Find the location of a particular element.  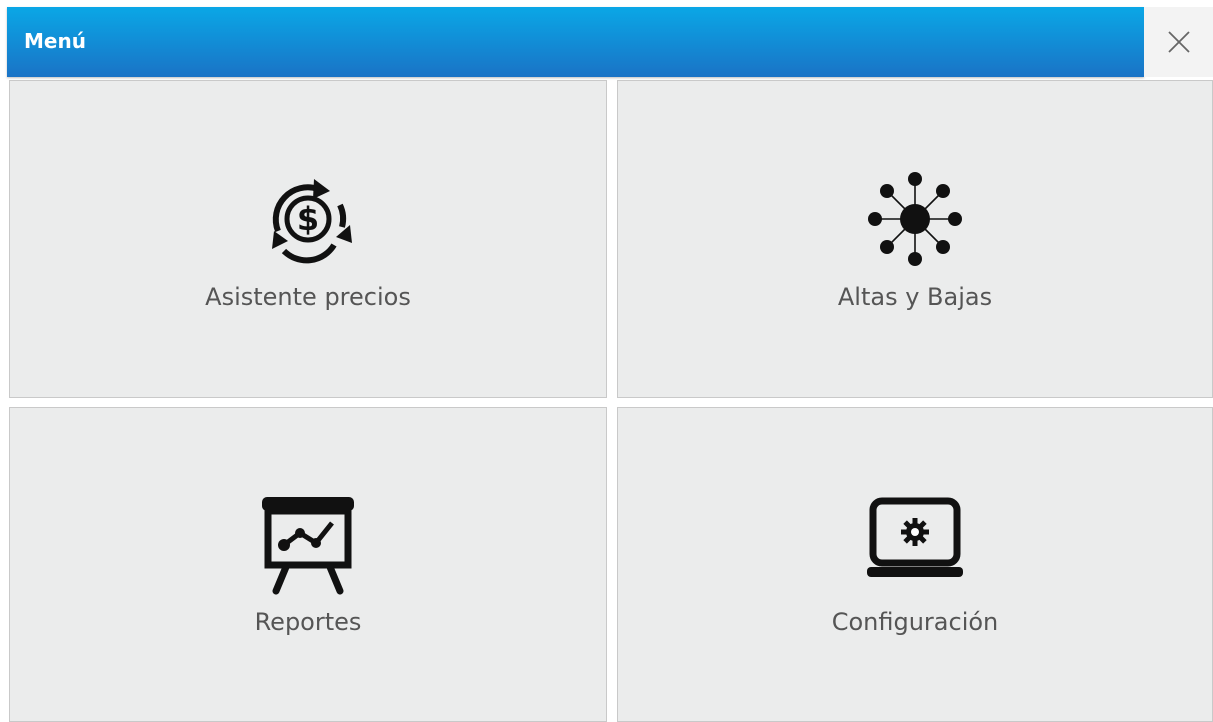

price-assistant-icon: $ is located at coordinates (308, 221).